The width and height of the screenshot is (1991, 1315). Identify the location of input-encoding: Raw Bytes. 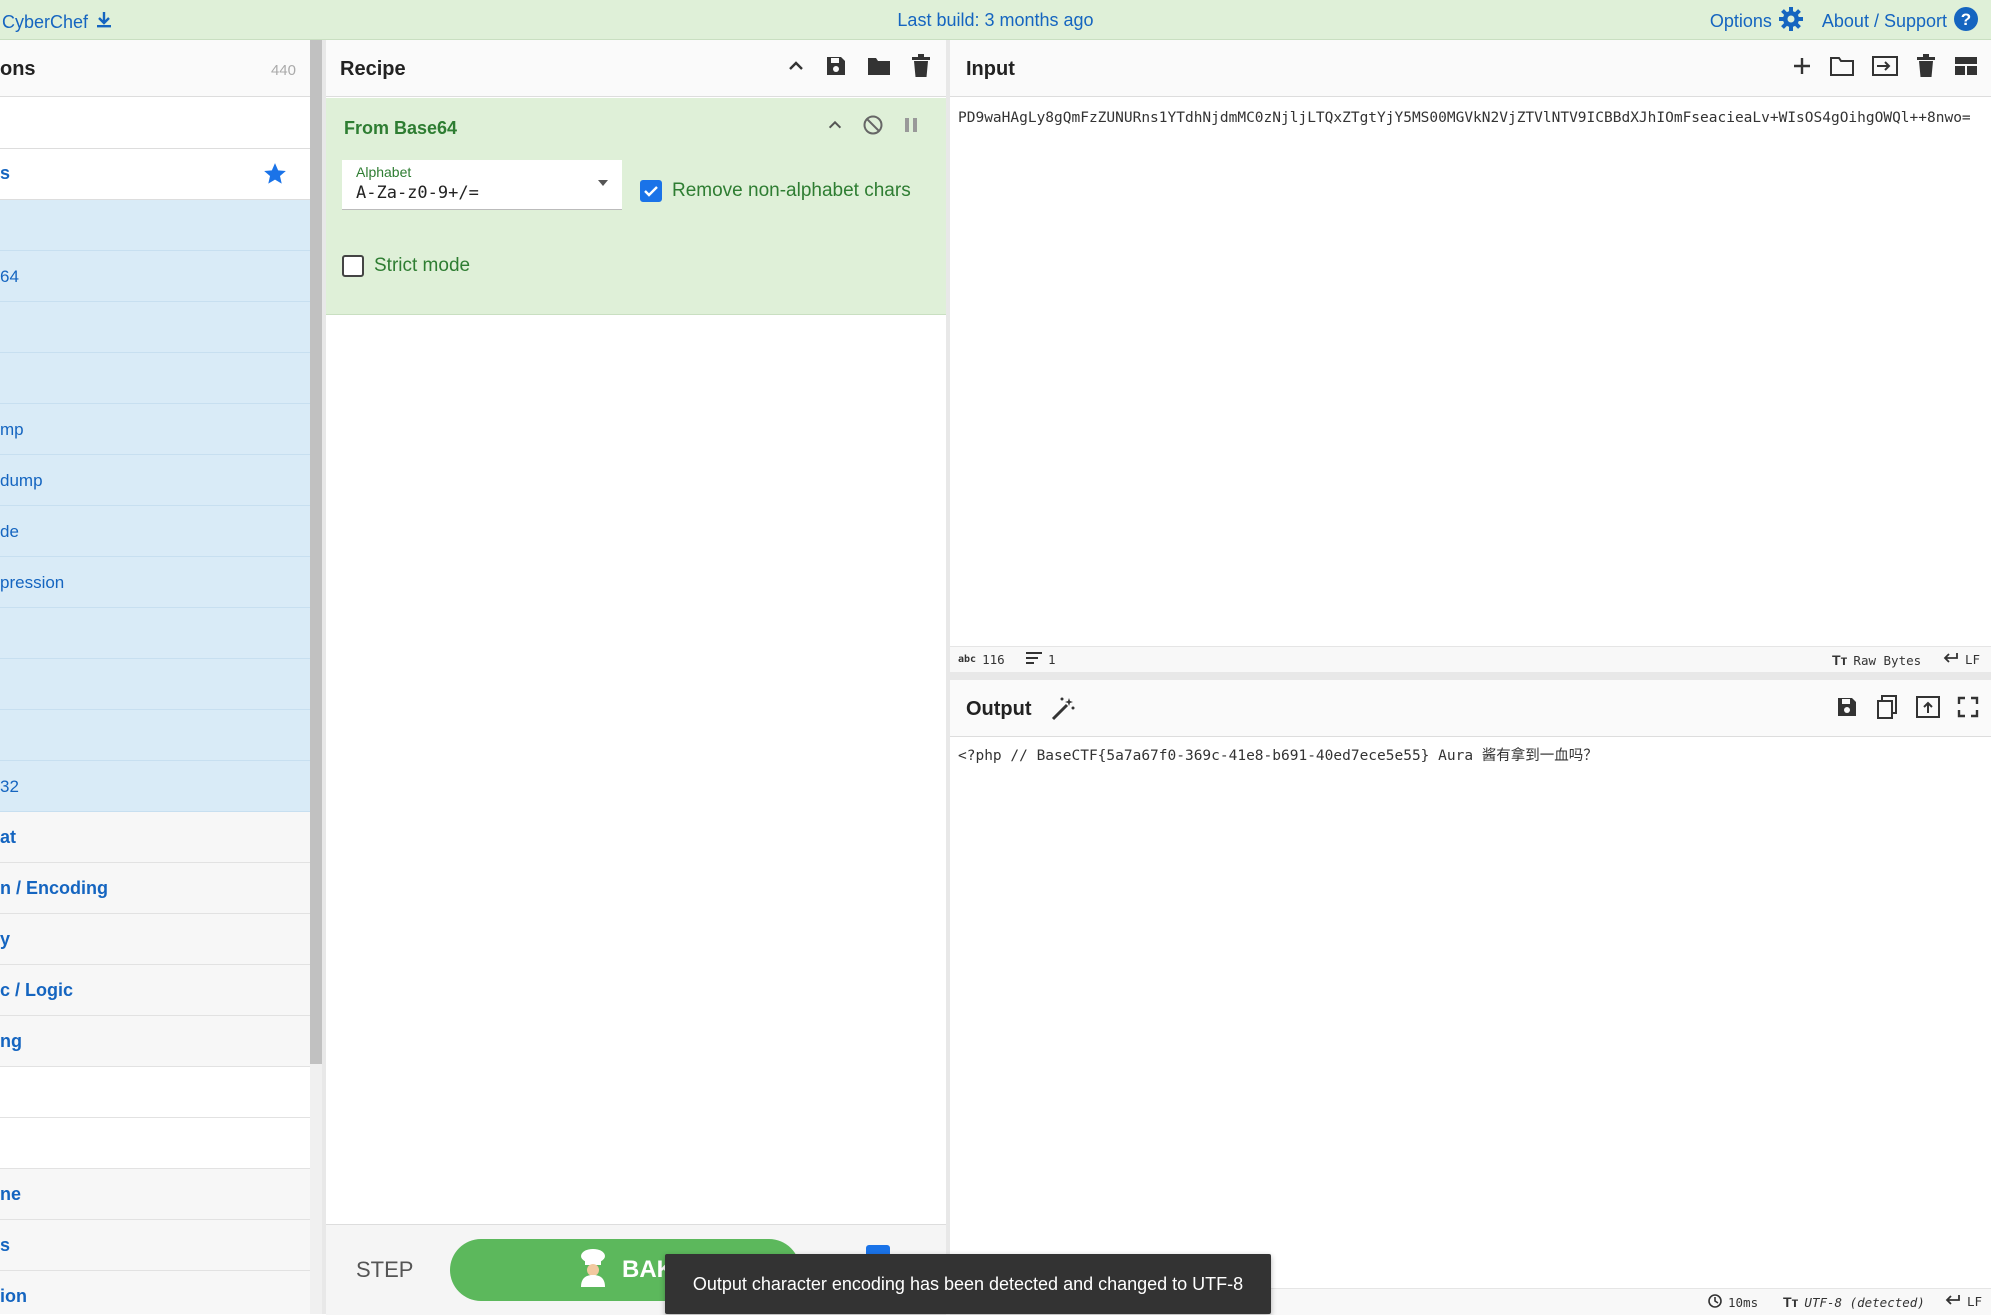
(1887, 660).